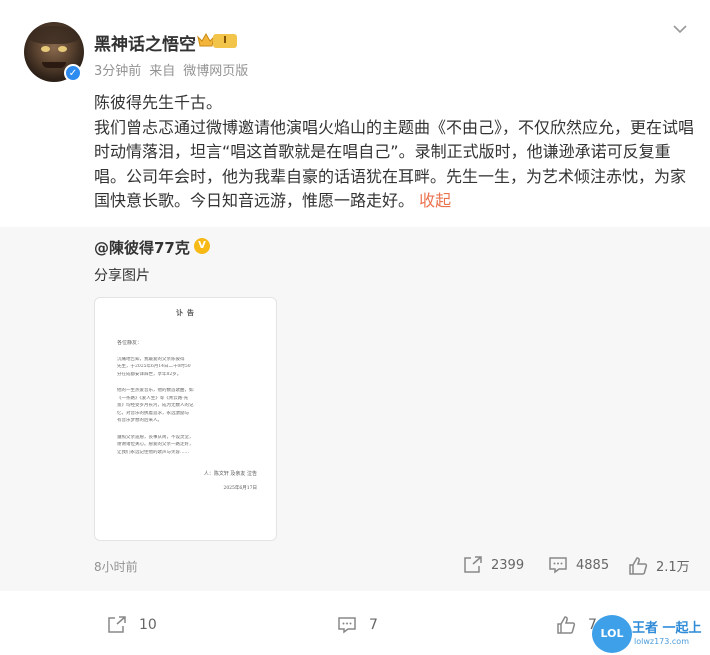 The image size is (710, 655). Describe the element at coordinates (373, 625) in the screenshot. I see `comment-count: 7` at that location.